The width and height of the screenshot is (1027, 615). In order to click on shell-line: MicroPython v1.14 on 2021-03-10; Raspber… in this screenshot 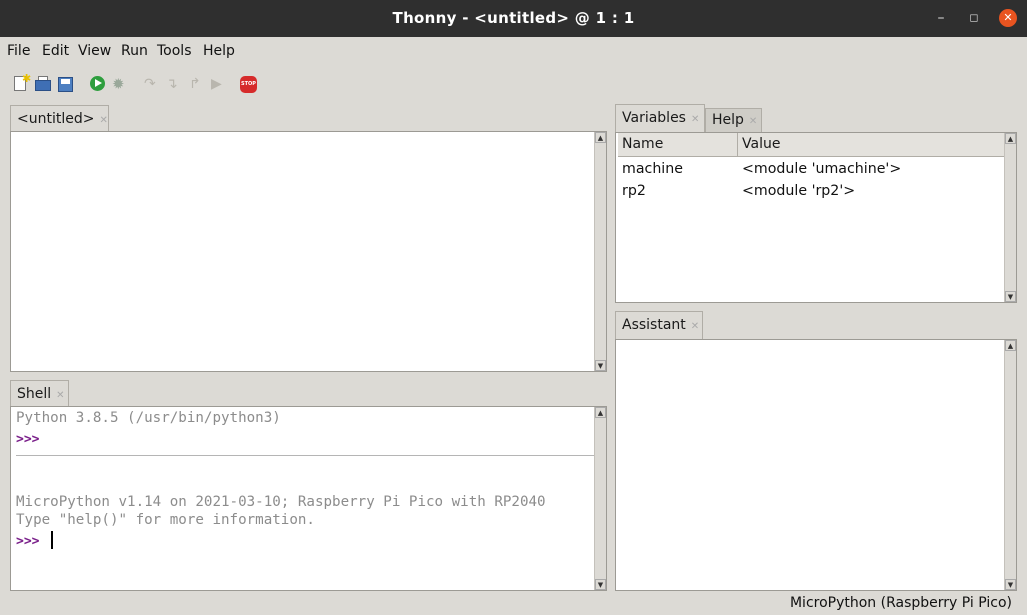, I will do `click(281, 502)`.